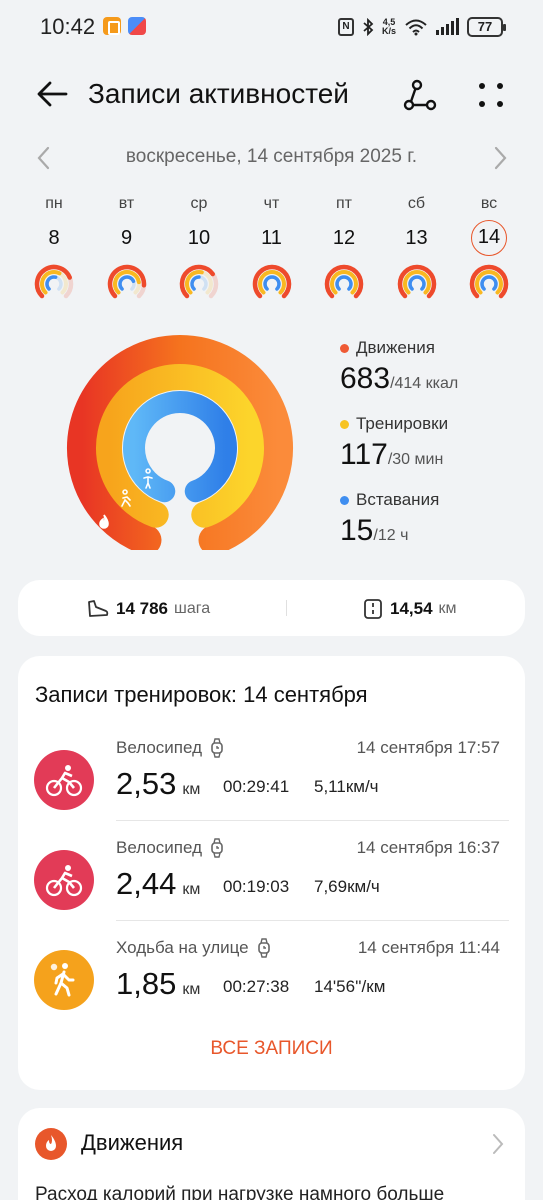 Image resolution: width=543 pixels, height=1200 pixels. Describe the element at coordinates (344, 247) in the screenshot. I see `day-12: пт 12` at that location.